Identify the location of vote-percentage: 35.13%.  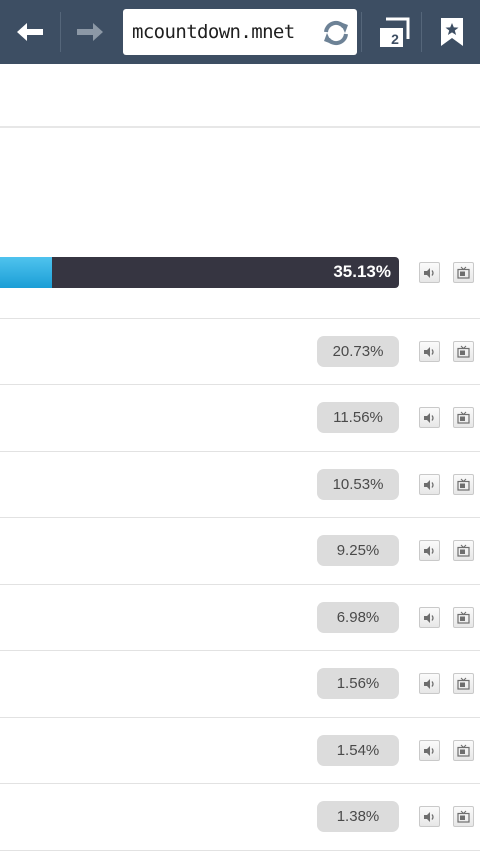
(362, 271).